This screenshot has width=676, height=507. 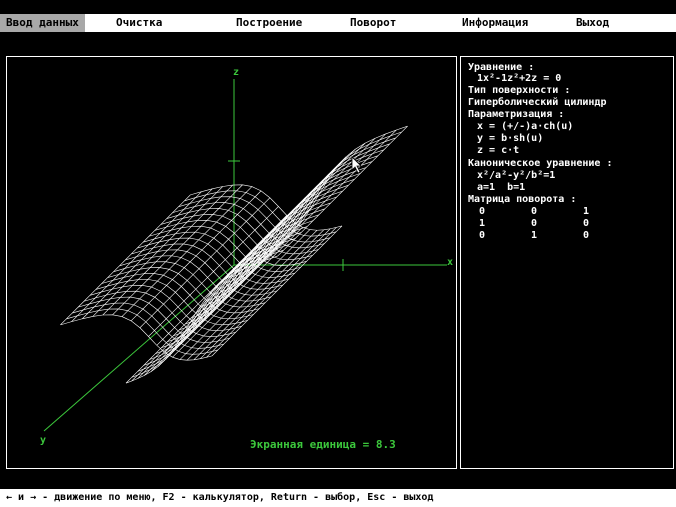 I want to click on axis-z-label: z, so click(x=236, y=72).